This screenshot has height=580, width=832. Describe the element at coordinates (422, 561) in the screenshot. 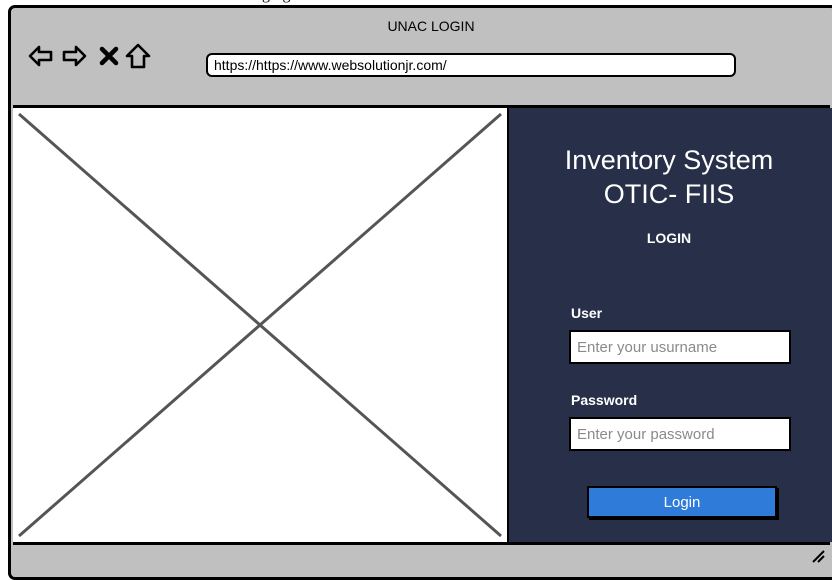

I see `status-bar` at that location.